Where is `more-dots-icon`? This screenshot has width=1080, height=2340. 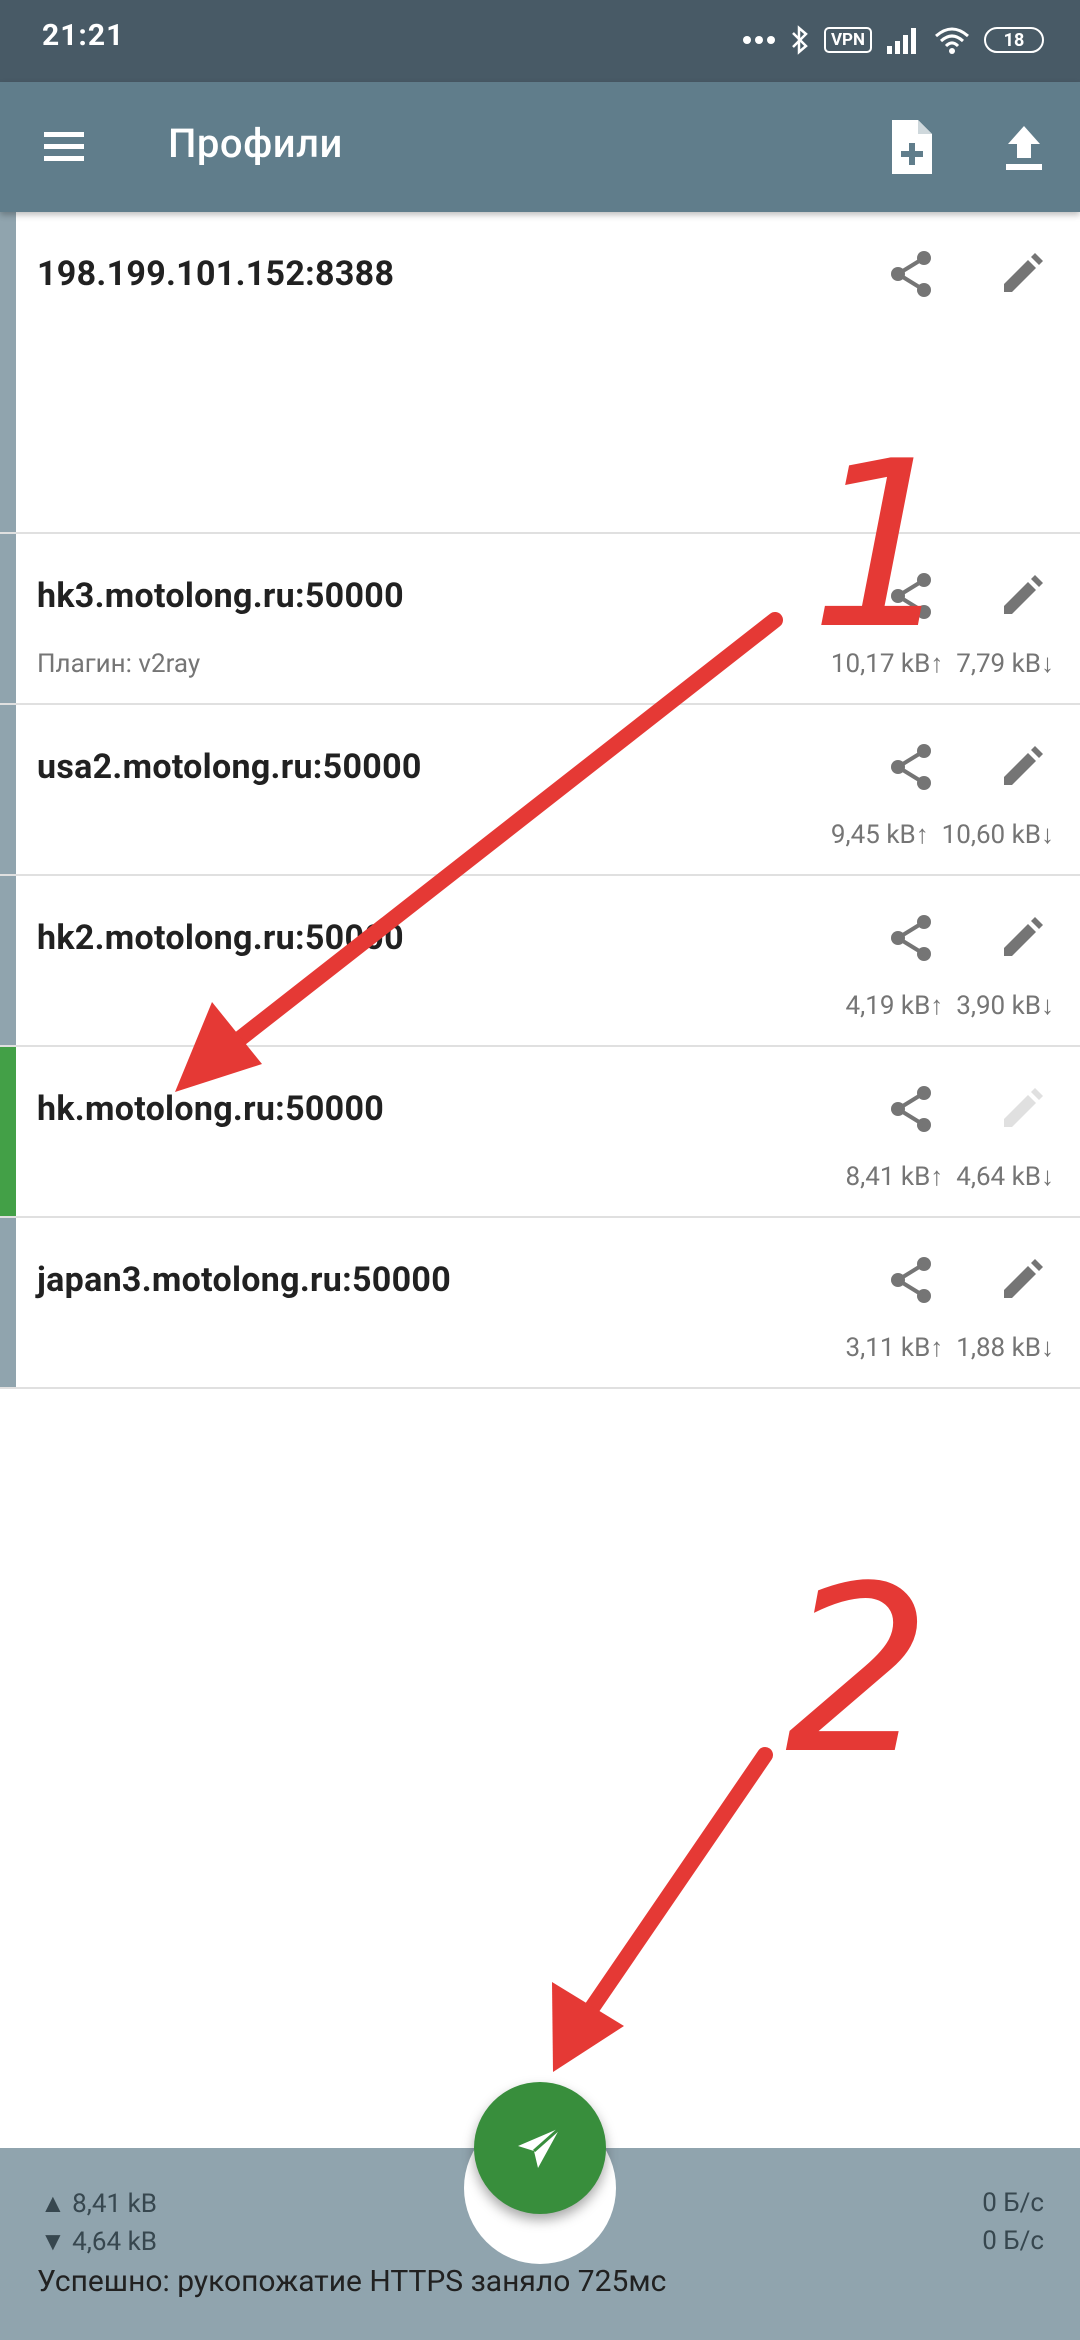 more-dots-icon is located at coordinates (759, 40).